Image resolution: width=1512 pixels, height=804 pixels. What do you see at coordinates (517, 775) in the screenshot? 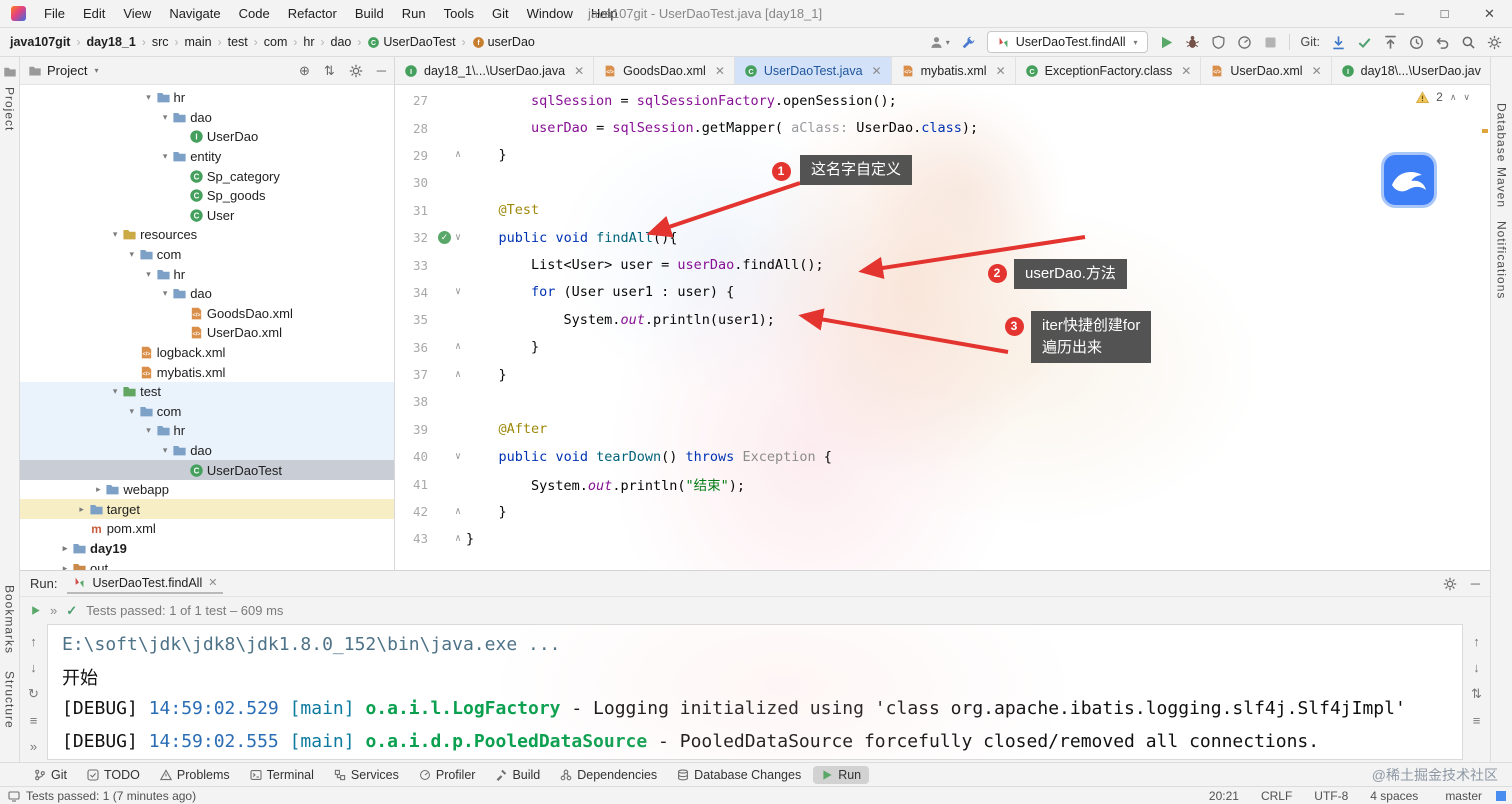
I see `toolwindow-build: Build` at bounding box center [517, 775].